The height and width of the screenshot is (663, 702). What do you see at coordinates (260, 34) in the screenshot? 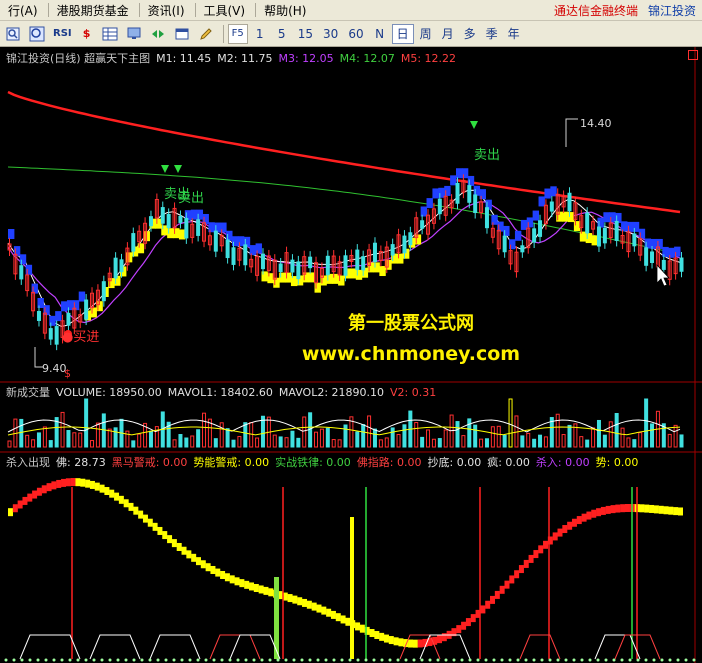
I see `period-1min: 1` at bounding box center [260, 34].